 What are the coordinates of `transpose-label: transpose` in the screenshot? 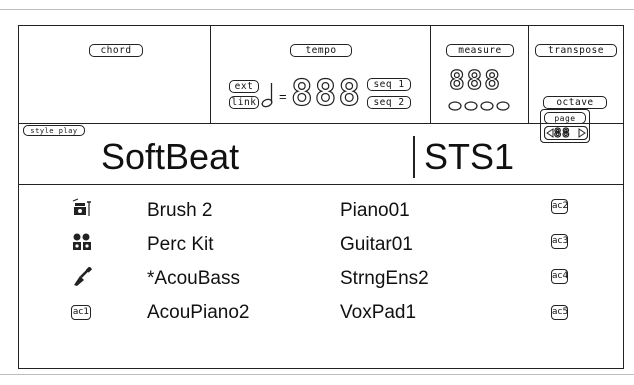 It's located at (576, 50).